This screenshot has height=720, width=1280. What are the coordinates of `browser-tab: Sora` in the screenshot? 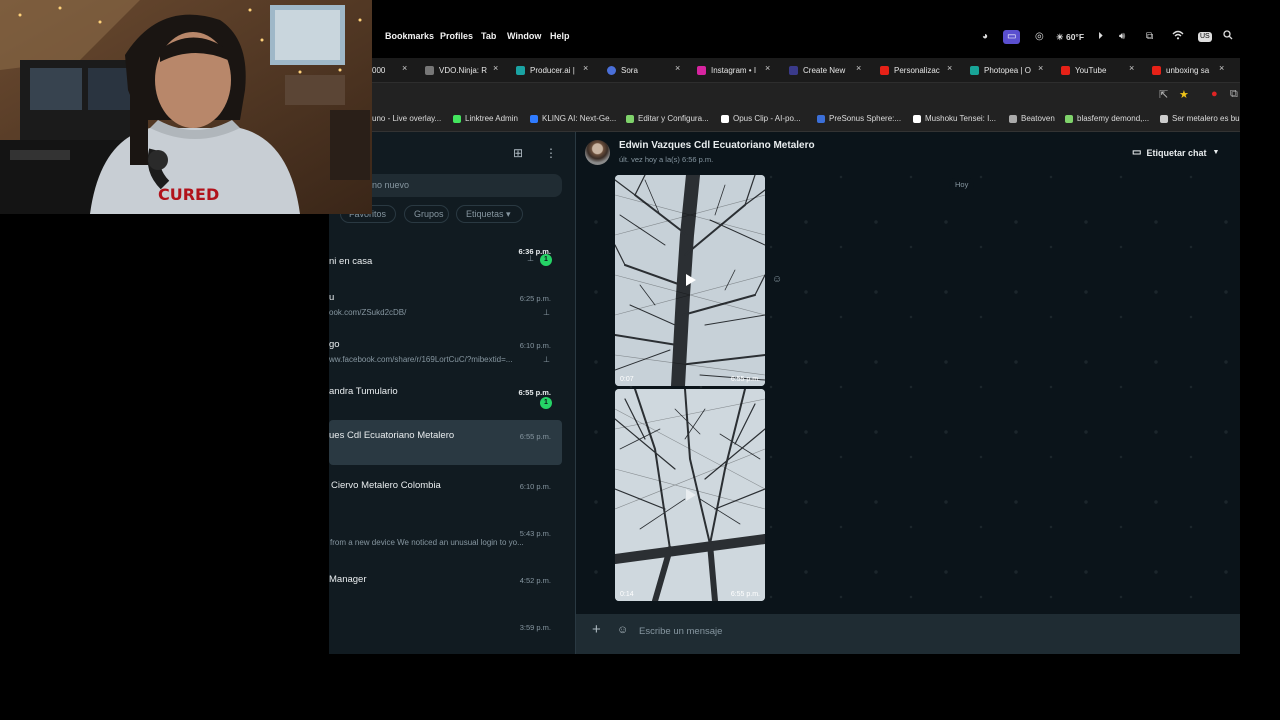 It's located at (642, 70).